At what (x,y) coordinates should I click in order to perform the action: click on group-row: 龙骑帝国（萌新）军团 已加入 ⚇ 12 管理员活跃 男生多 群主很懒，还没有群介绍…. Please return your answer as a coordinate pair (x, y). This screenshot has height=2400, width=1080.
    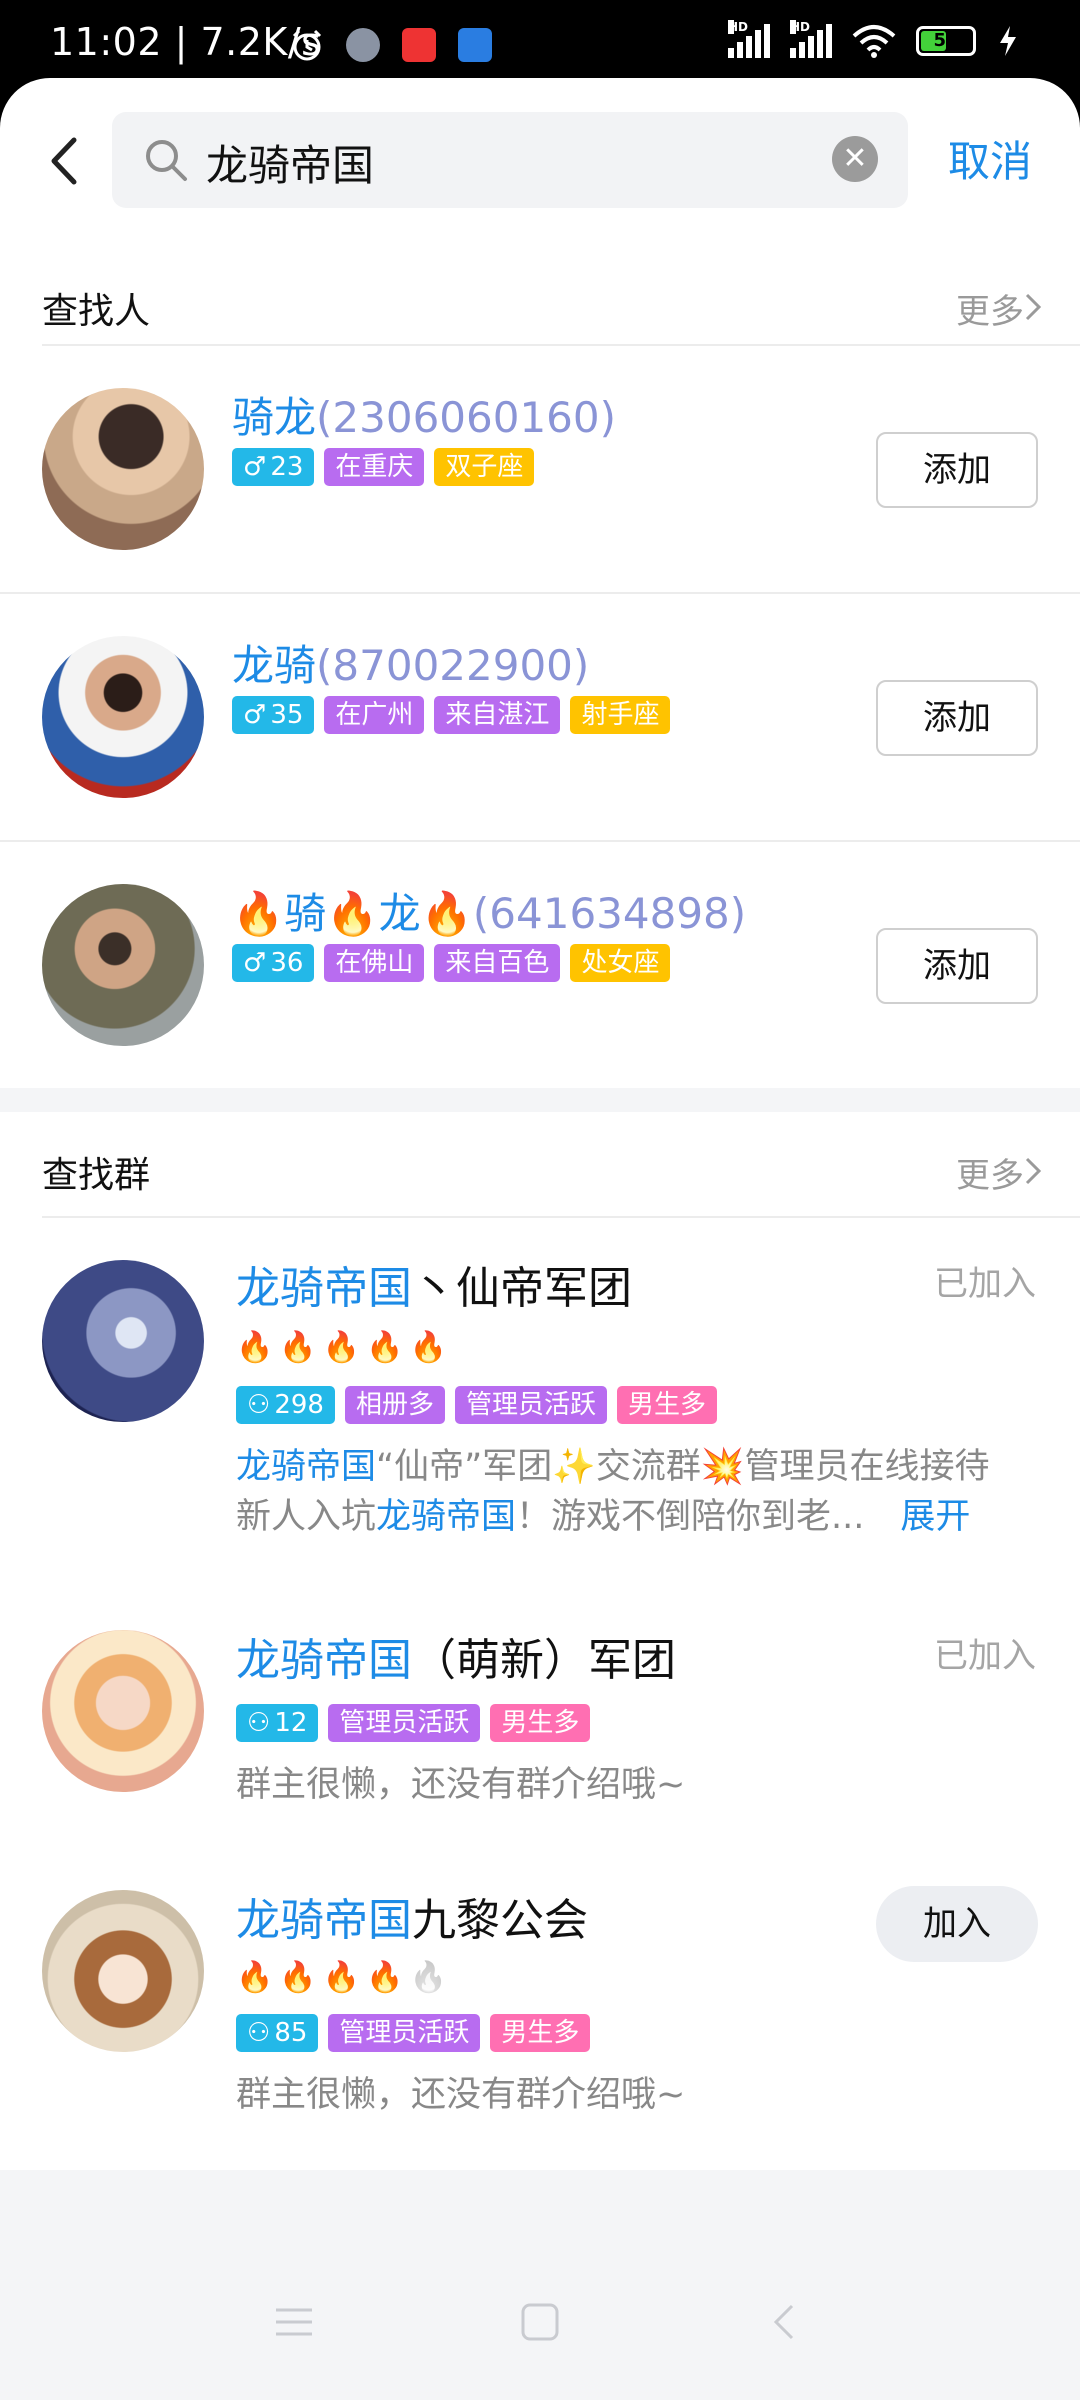
    Looking at the image, I should click on (540, 1718).